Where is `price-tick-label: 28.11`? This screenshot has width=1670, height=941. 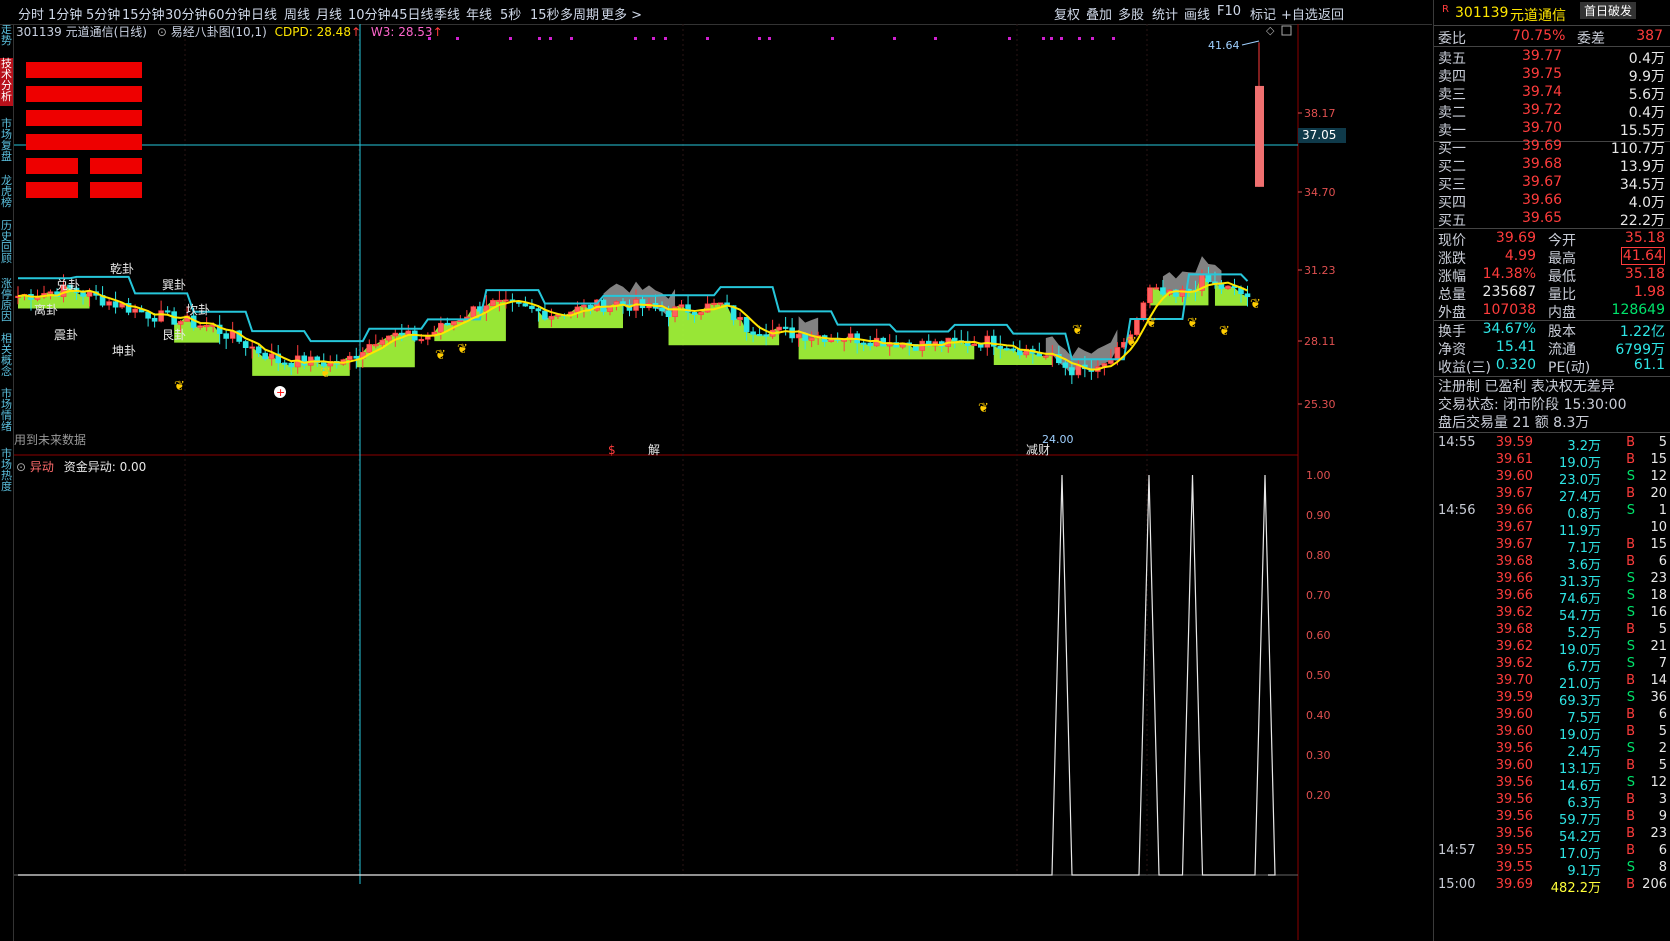
price-tick-label: 28.11 is located at coordinates (1320, 341).